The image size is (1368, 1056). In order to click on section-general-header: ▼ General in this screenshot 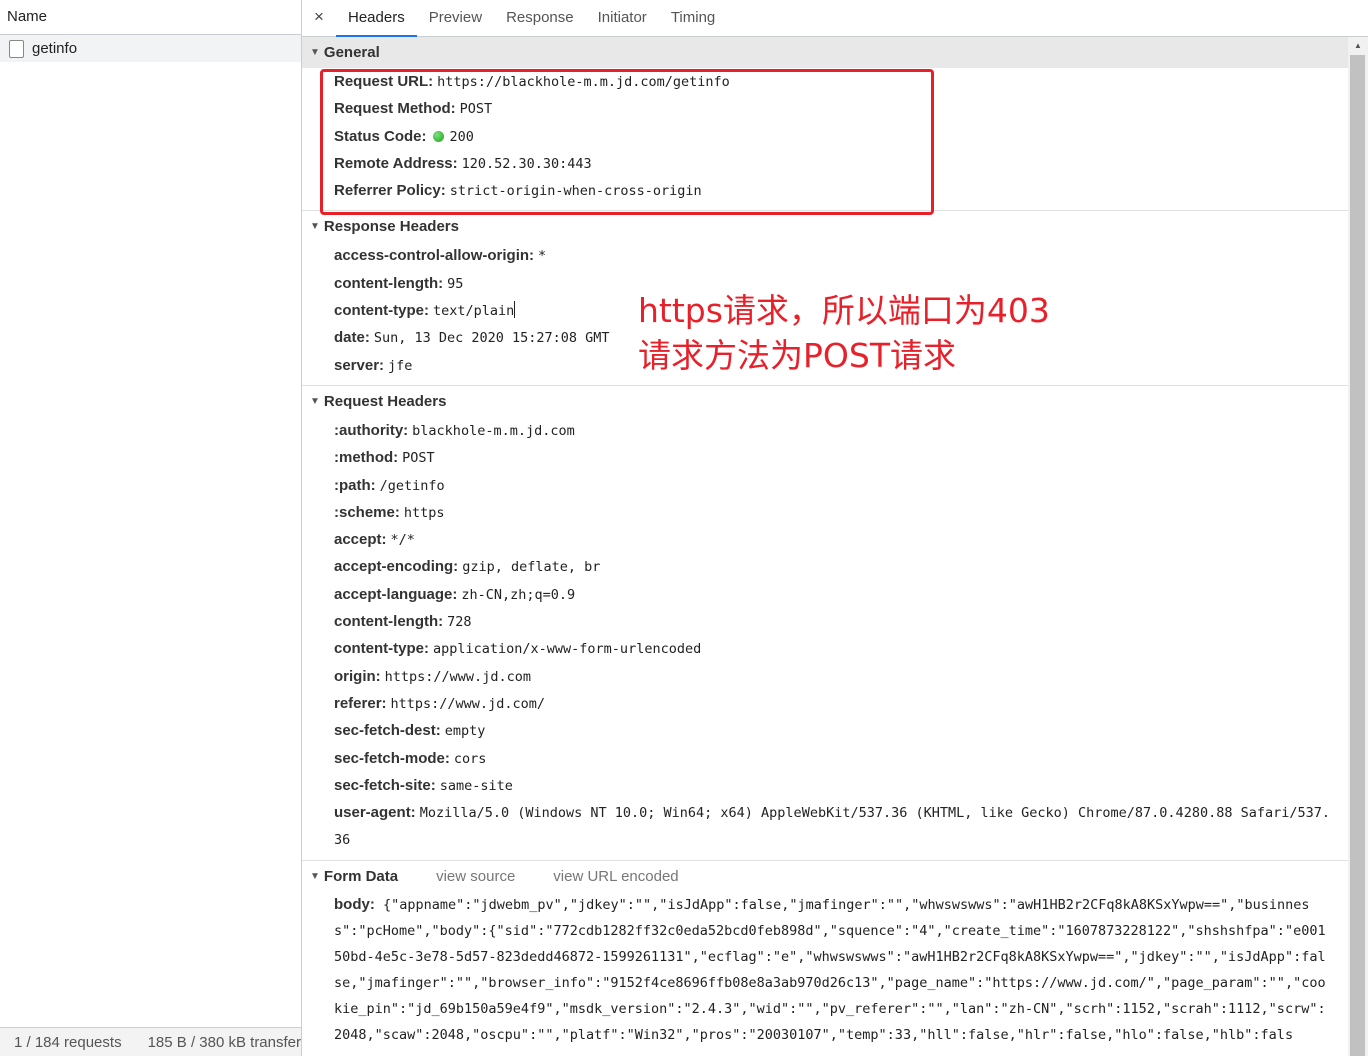, I will do `click(825, 52)`.